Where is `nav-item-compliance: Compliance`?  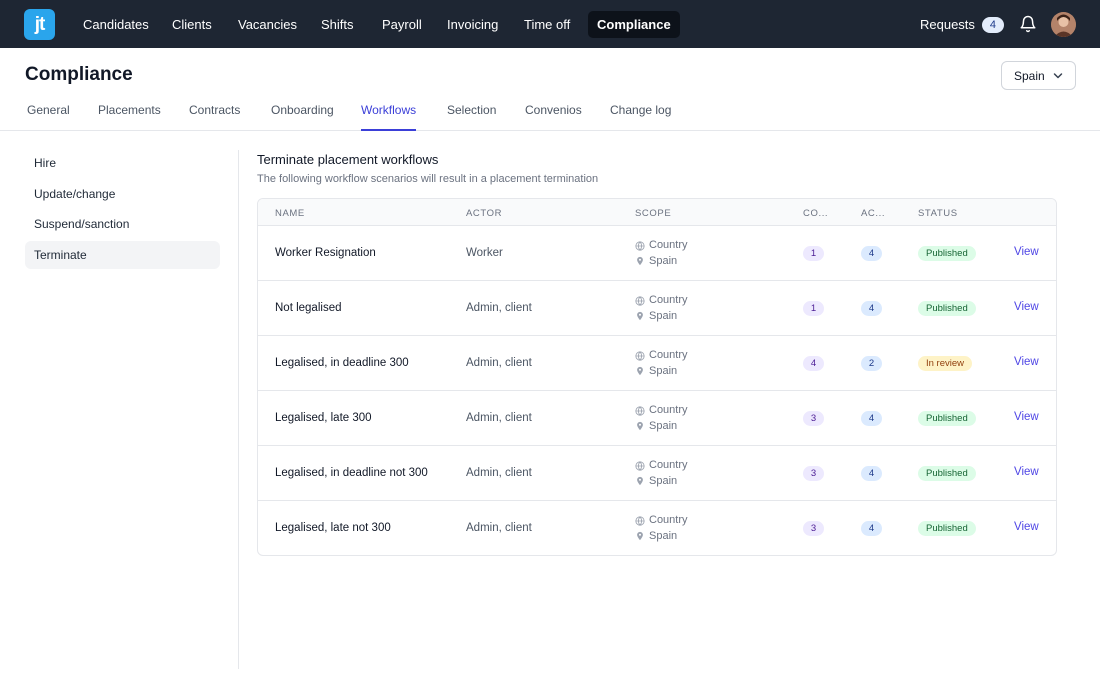 nav-item-compliance: Compliance is located at coordinates (634, 24).